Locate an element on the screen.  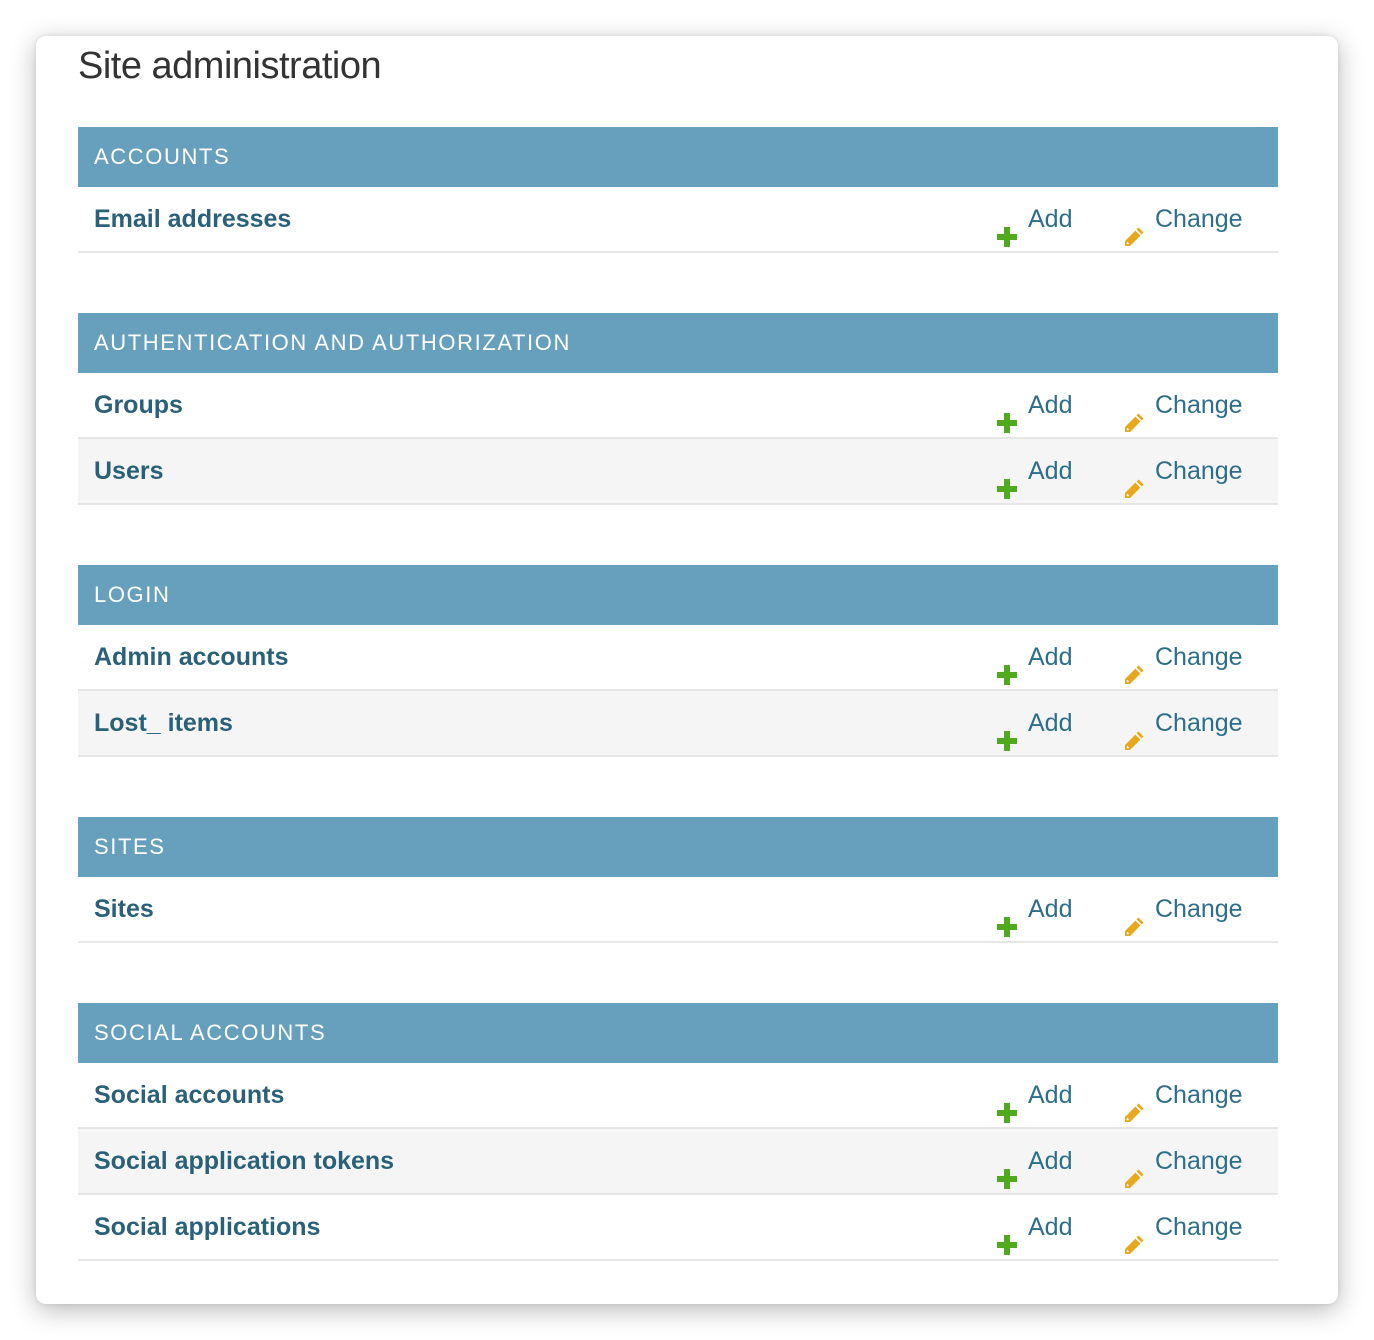
model-link-social-application-tokens: Social application tokens is located at coordinates (244, 1161).